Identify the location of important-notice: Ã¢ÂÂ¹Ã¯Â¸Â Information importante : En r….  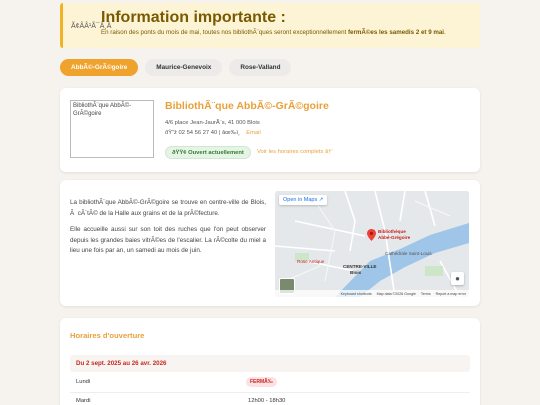
(270, 25).